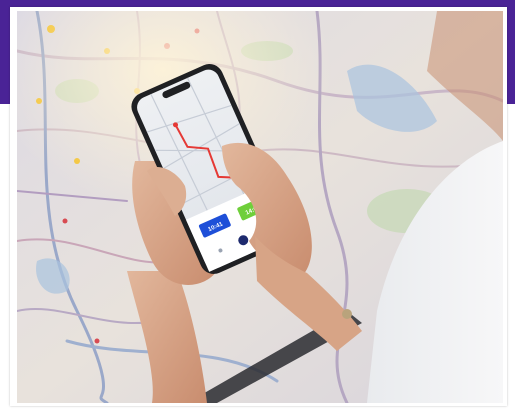  I want to click on bracelet, so click(347, 314).